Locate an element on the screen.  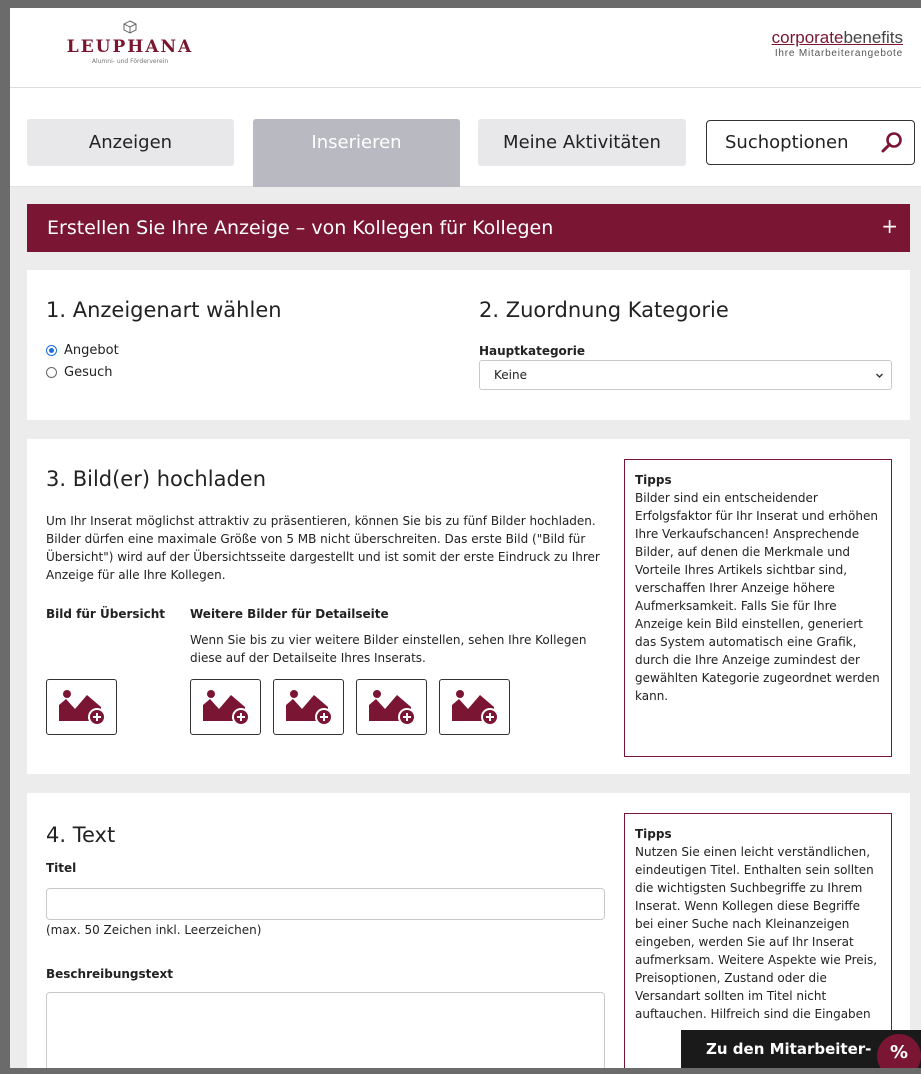
title-hint: (max. 50 Zeichen inkl. Leerzeichen) is located at coordinates (154, 930).